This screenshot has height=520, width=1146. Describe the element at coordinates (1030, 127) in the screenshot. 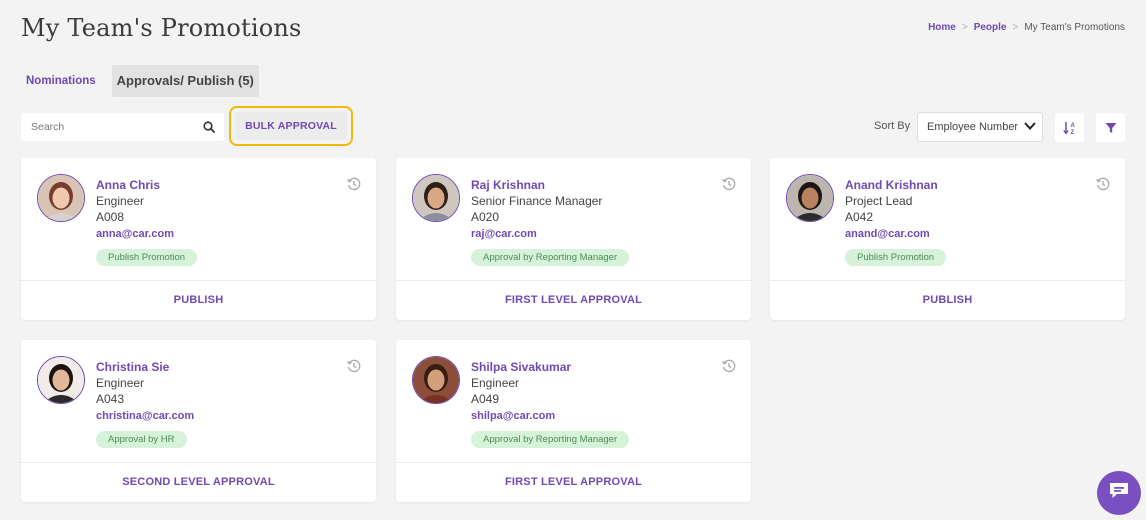

I see `chevron-down-icon` at that location.